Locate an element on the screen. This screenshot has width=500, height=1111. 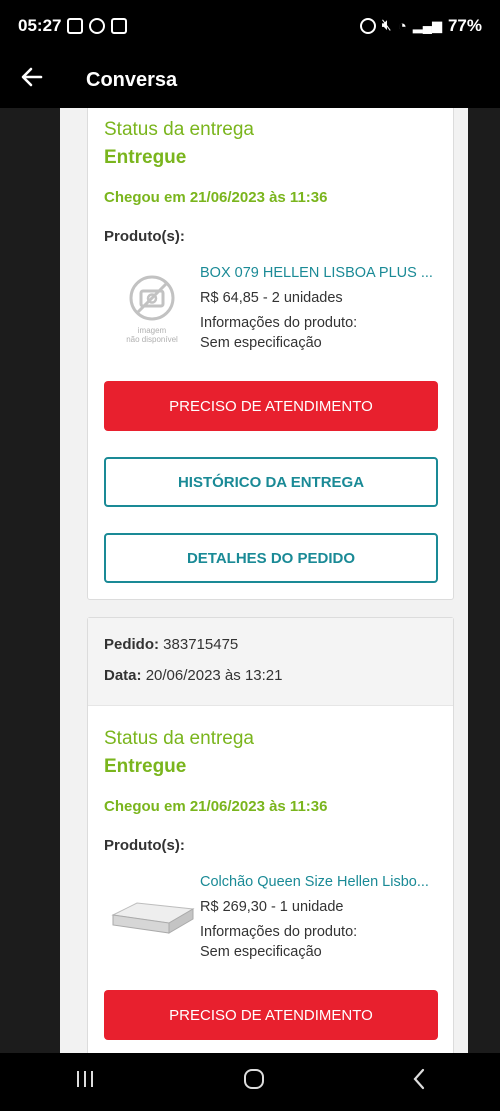
product-price: R$ 64,85 - 2 unidades is located at coordinates (271, 298).